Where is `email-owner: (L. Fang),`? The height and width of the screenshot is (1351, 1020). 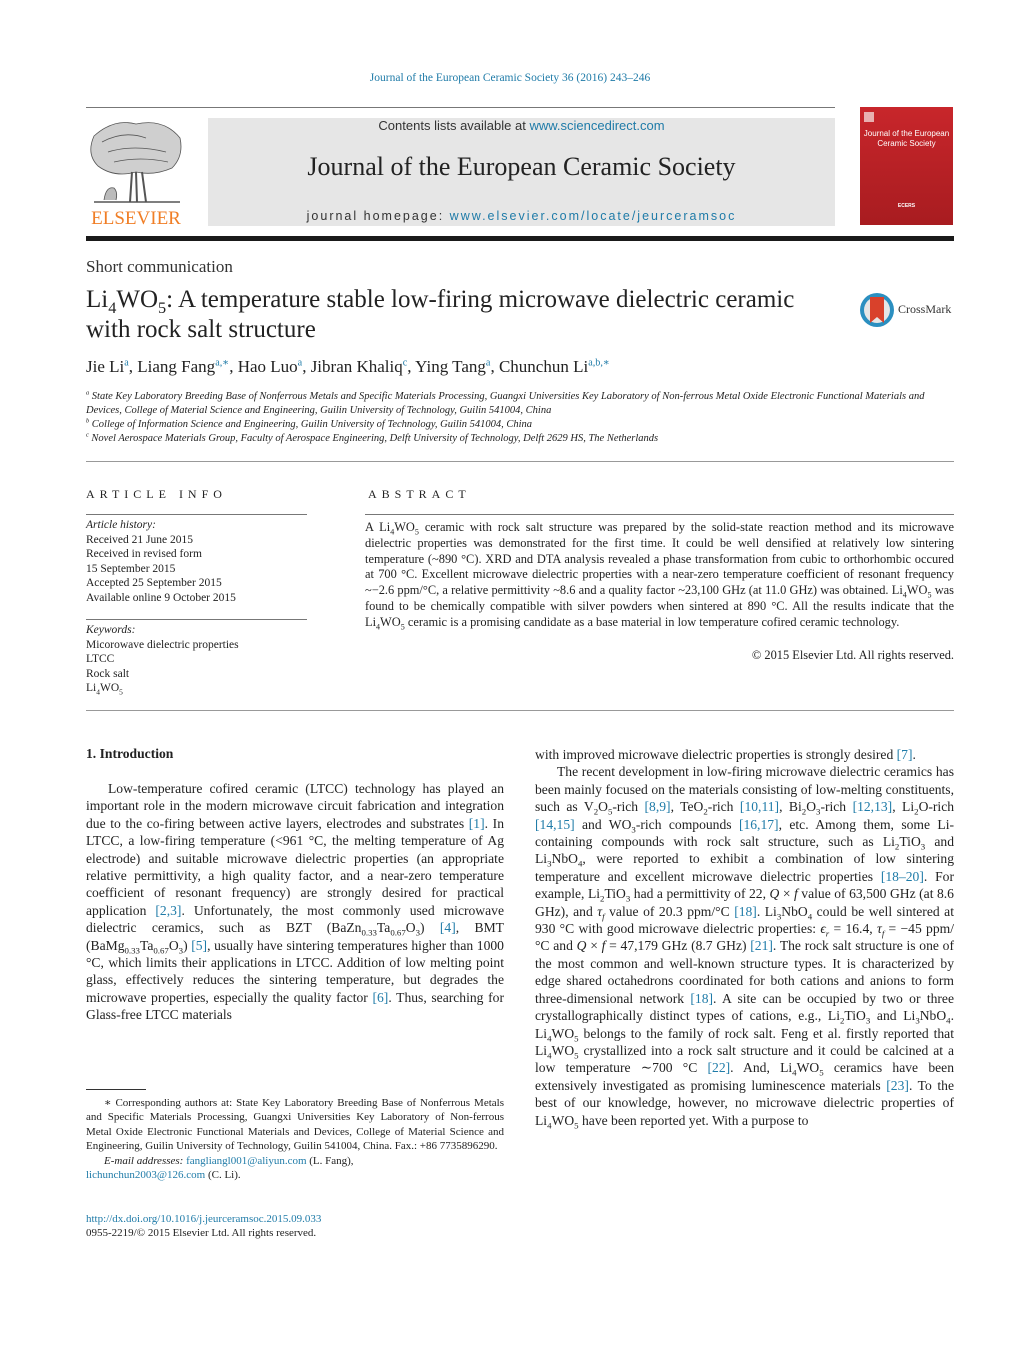 email-owner: (L. Fang), is located at coordinates (330, 1160).